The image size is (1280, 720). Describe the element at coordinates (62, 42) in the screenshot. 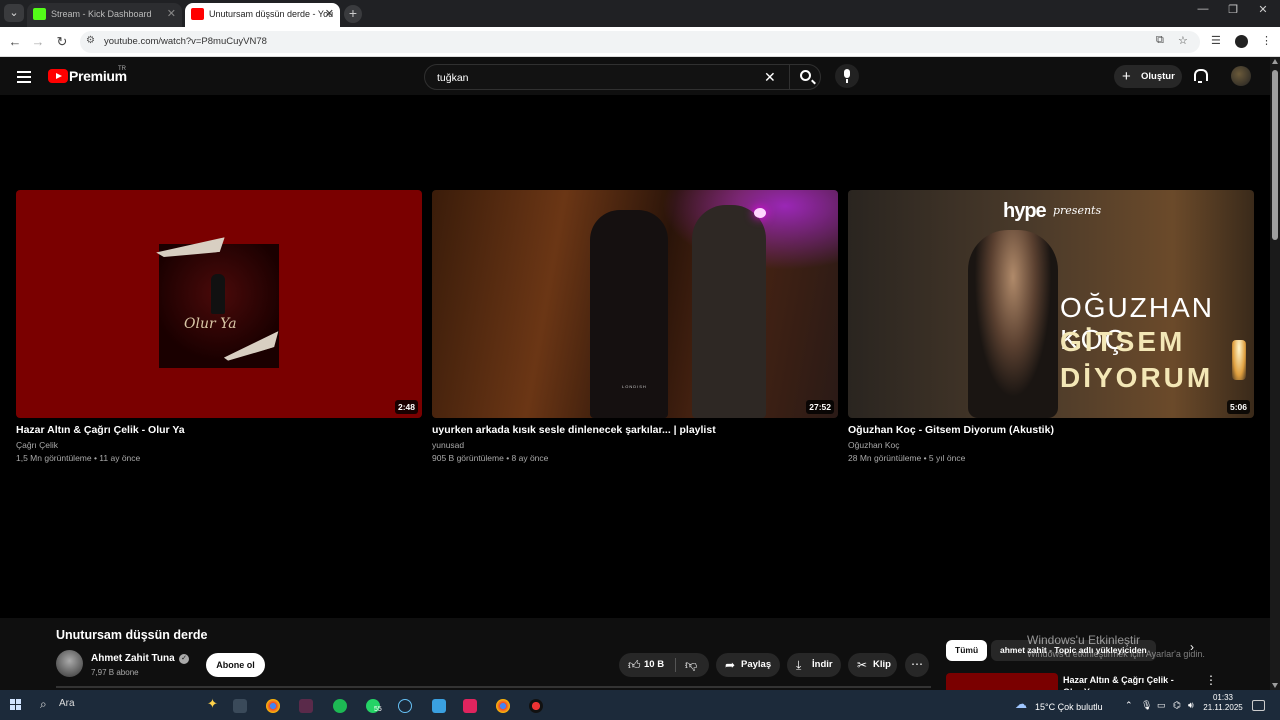

I see `reload-icon: ↻` at that location.